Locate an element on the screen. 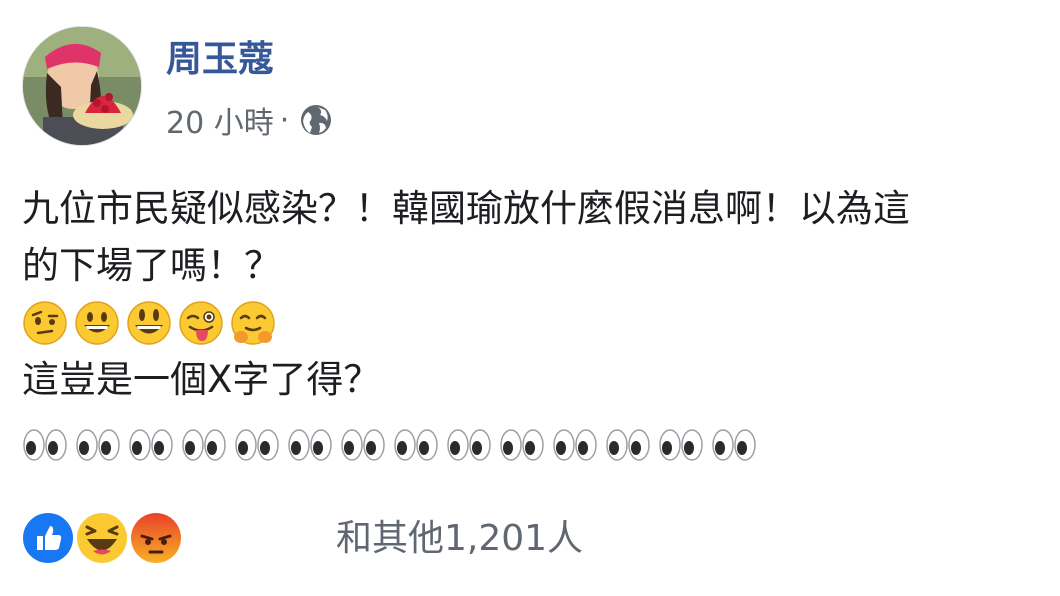  text-line: 九位市民疑似感染？！韓國瑜放什麼假消息啊！以為這 is located at coordinates (466, 208).